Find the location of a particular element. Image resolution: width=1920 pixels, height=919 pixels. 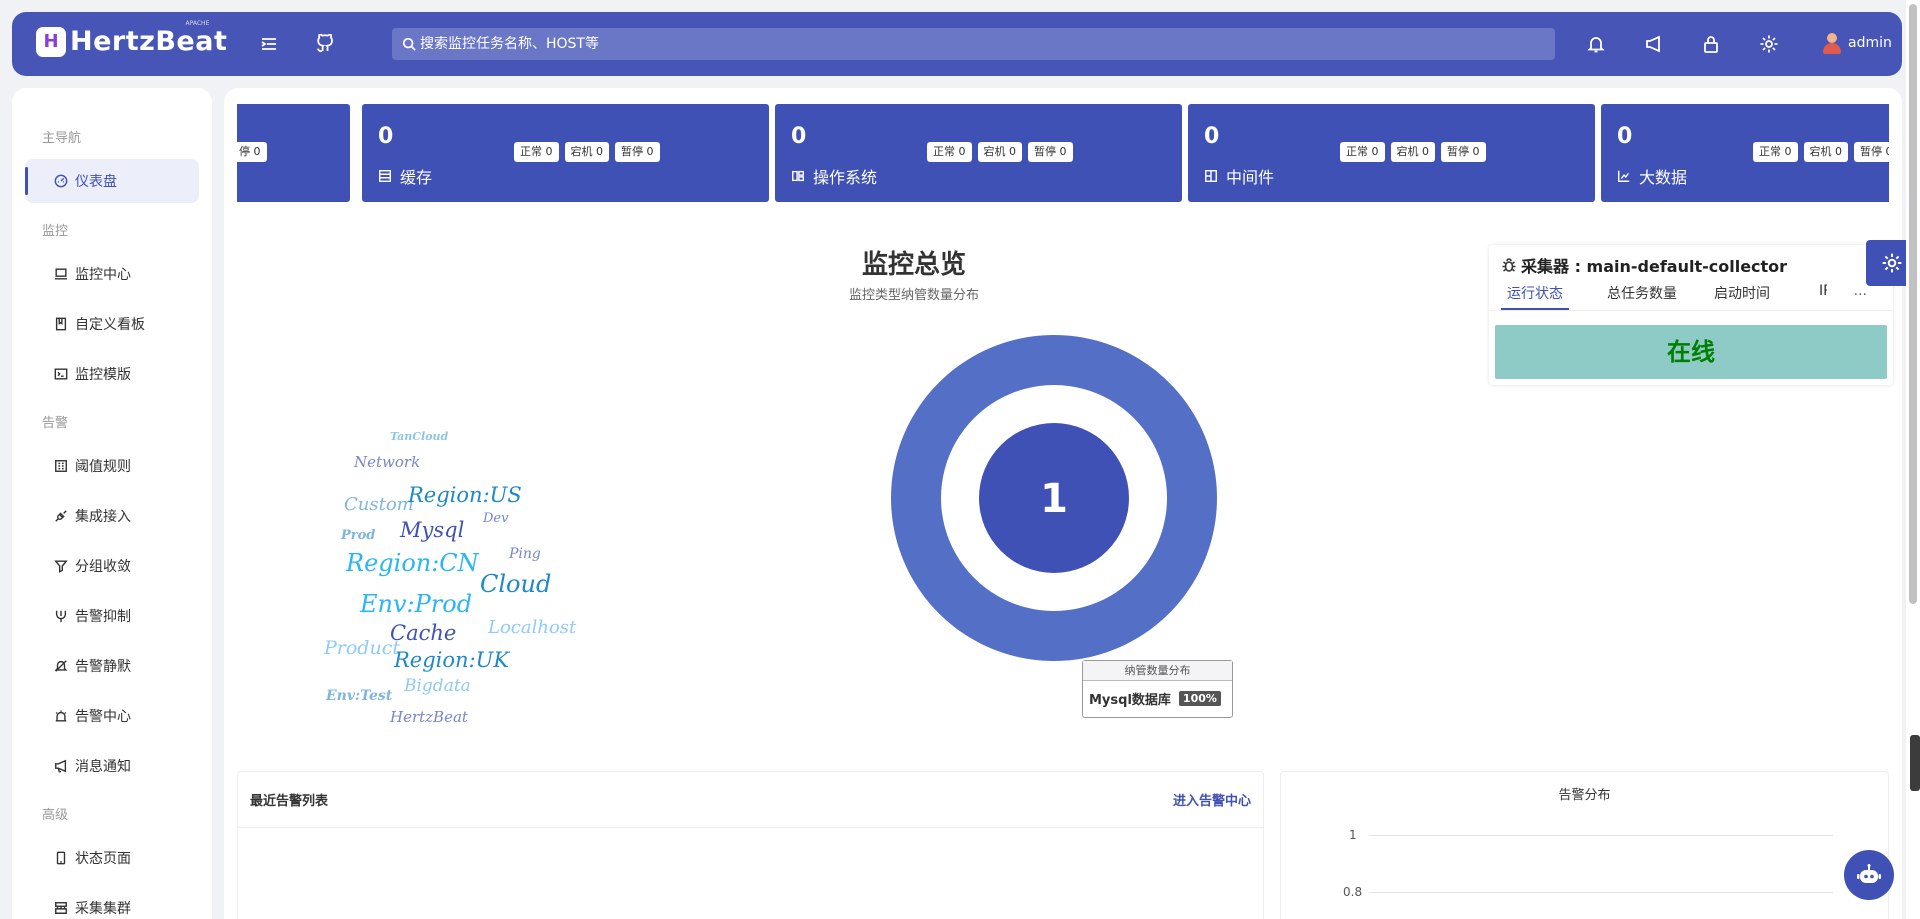

overview-subtitle: 监控类型纳管数量分布 is located at coordinates (913, 295).